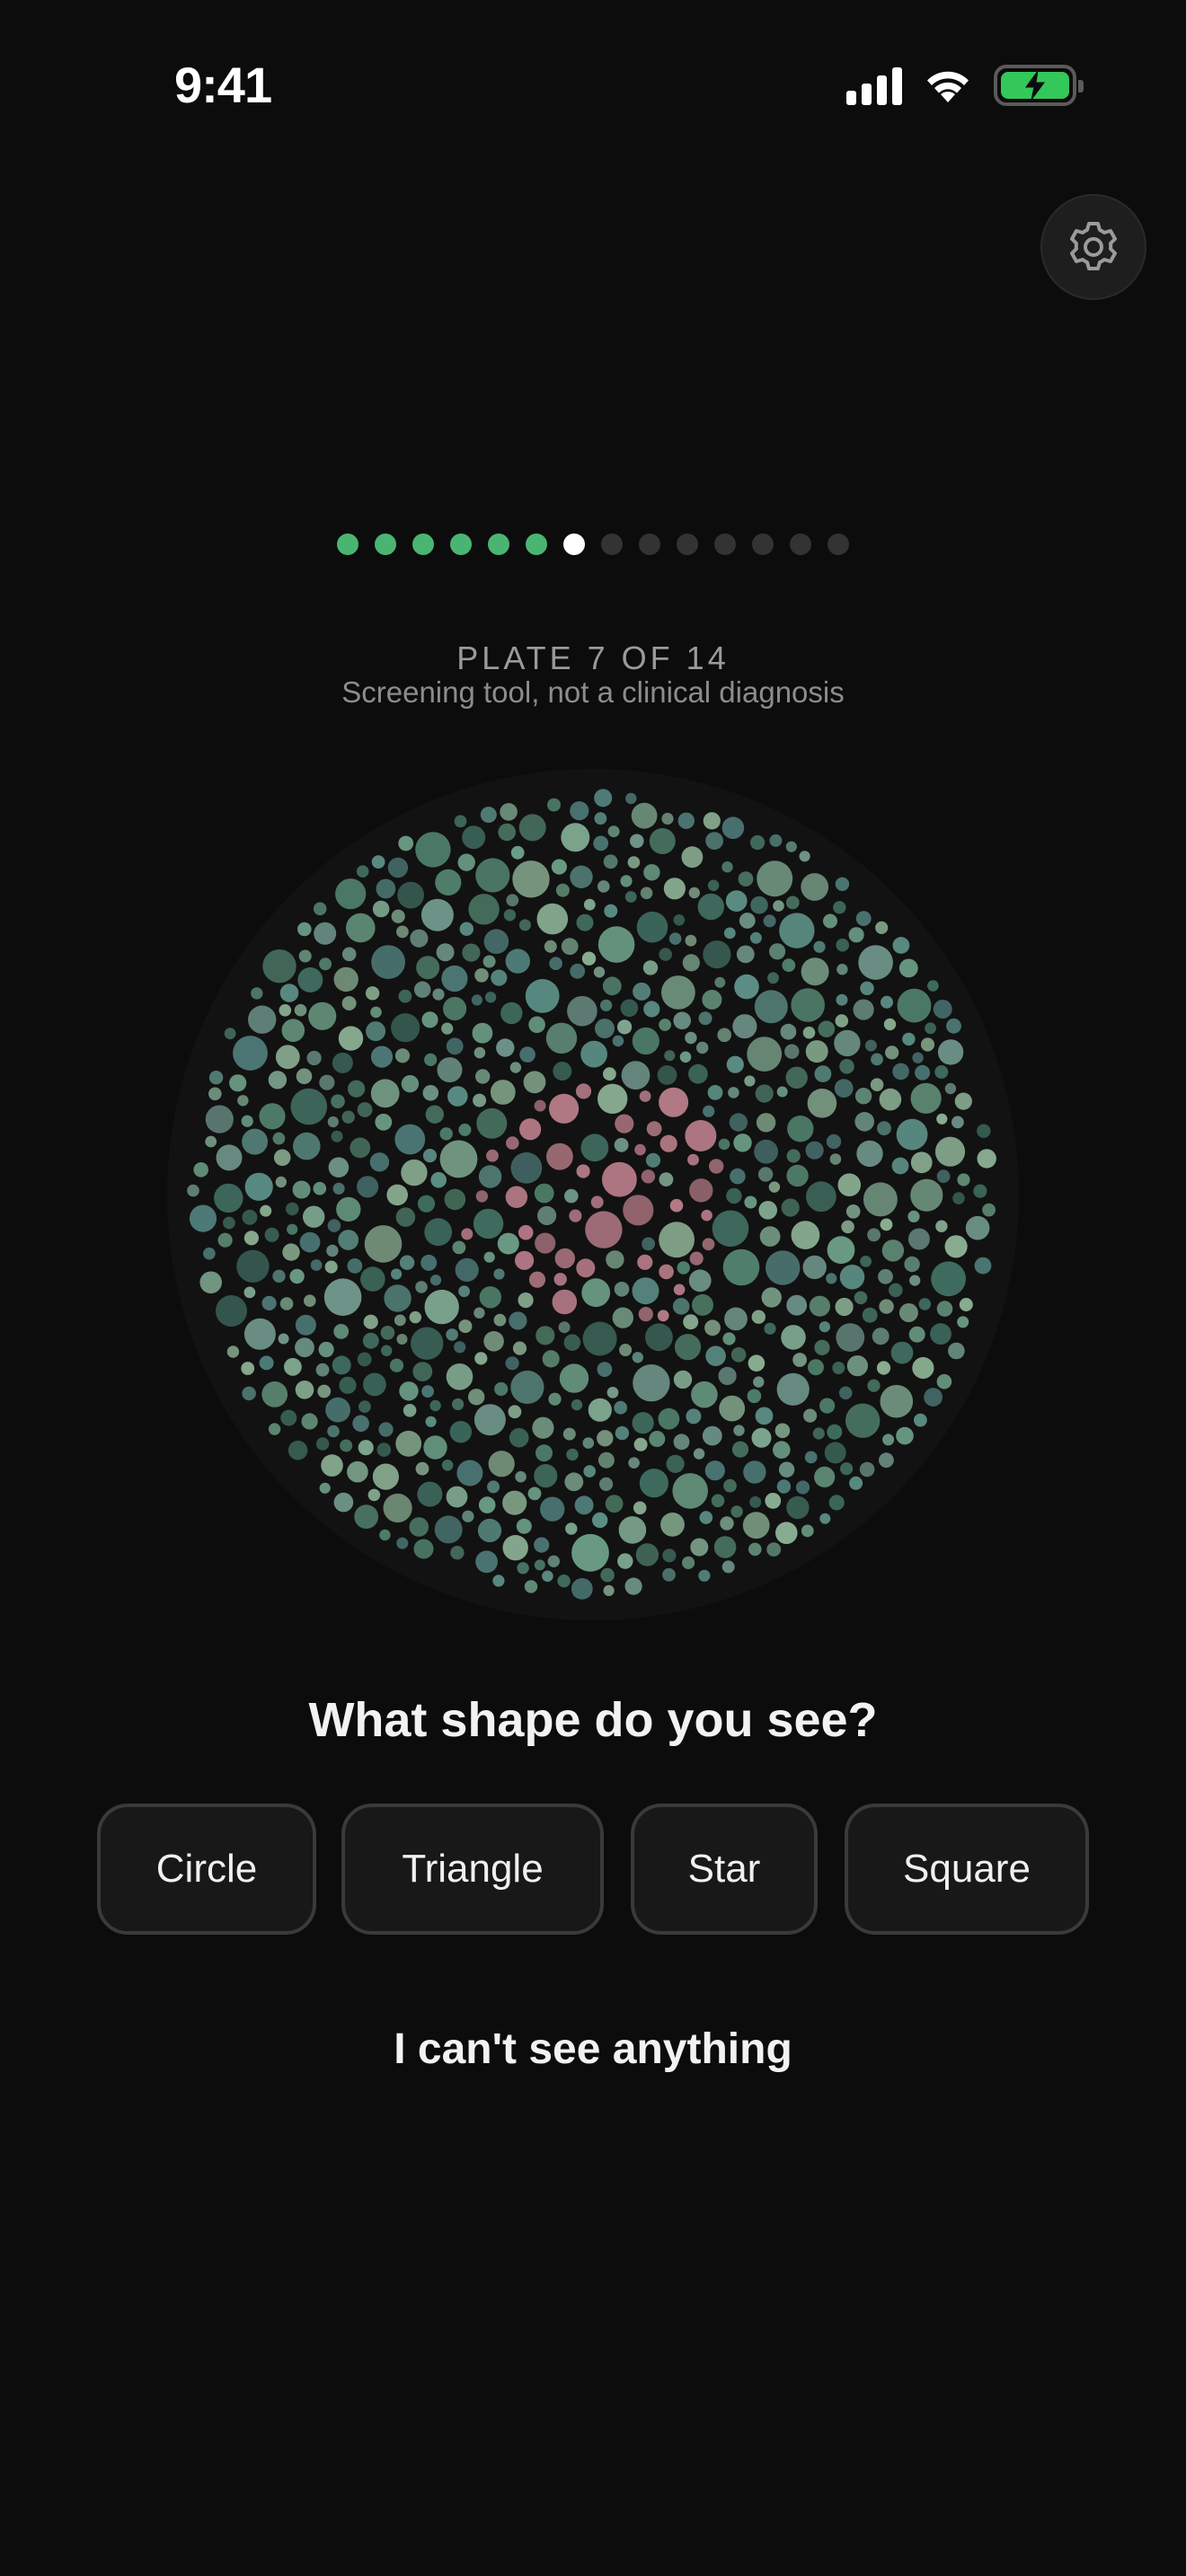 The width and height of the screenshot is (1186, 2576). Describe the element at coordinates (472, 1869) in the screenshot. I see `option-triangle-button: Triangle` at that location.